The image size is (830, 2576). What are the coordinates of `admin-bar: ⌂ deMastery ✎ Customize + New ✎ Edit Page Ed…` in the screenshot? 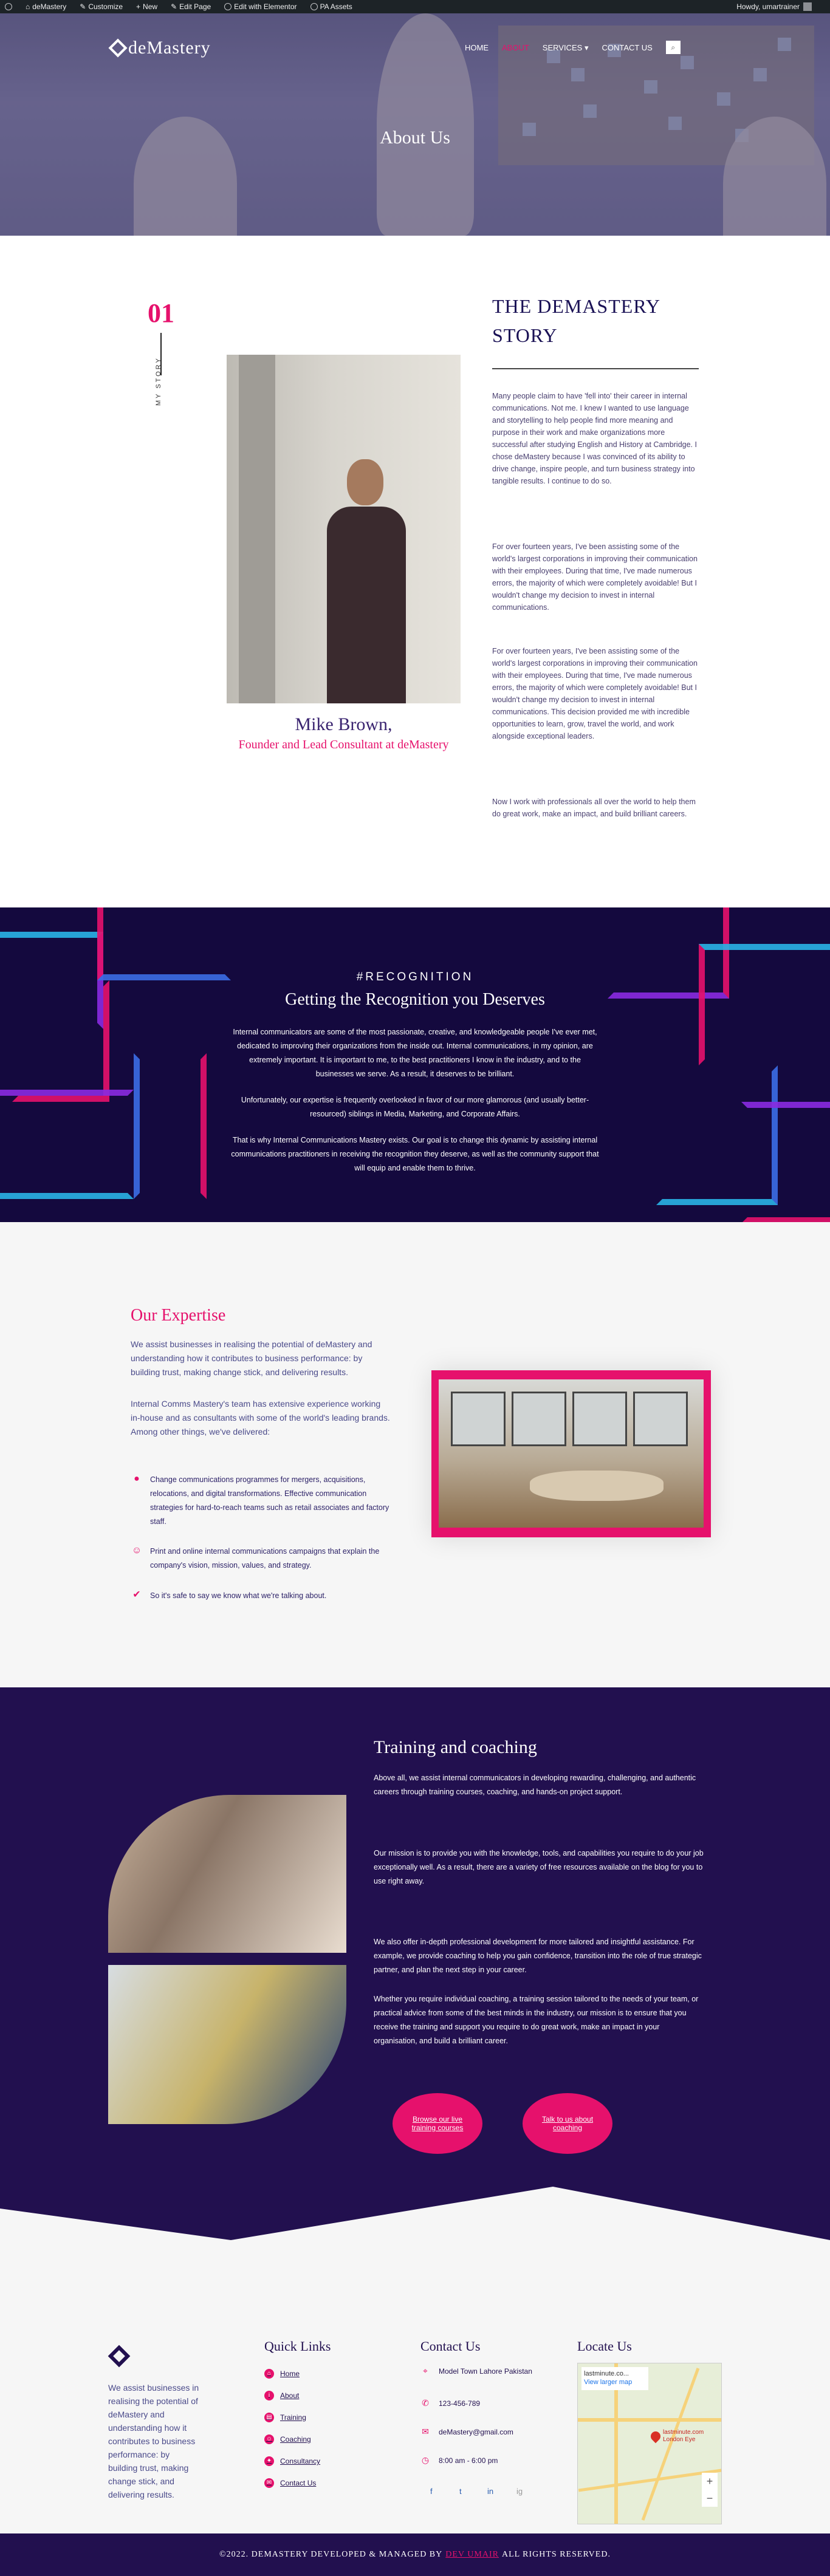 It's located at (415, 6).